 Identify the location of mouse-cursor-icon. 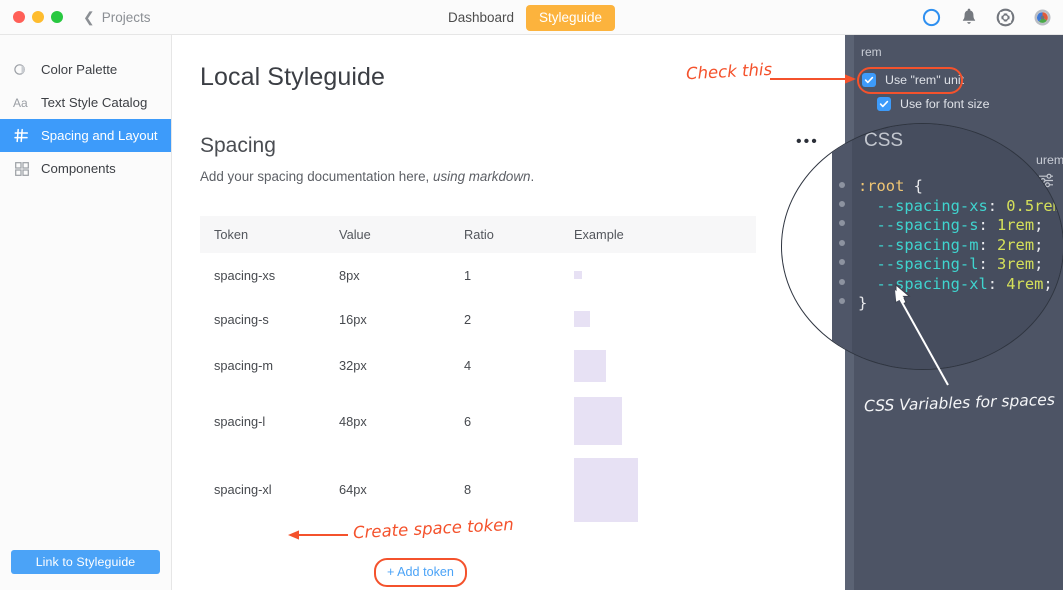
(903, 297).